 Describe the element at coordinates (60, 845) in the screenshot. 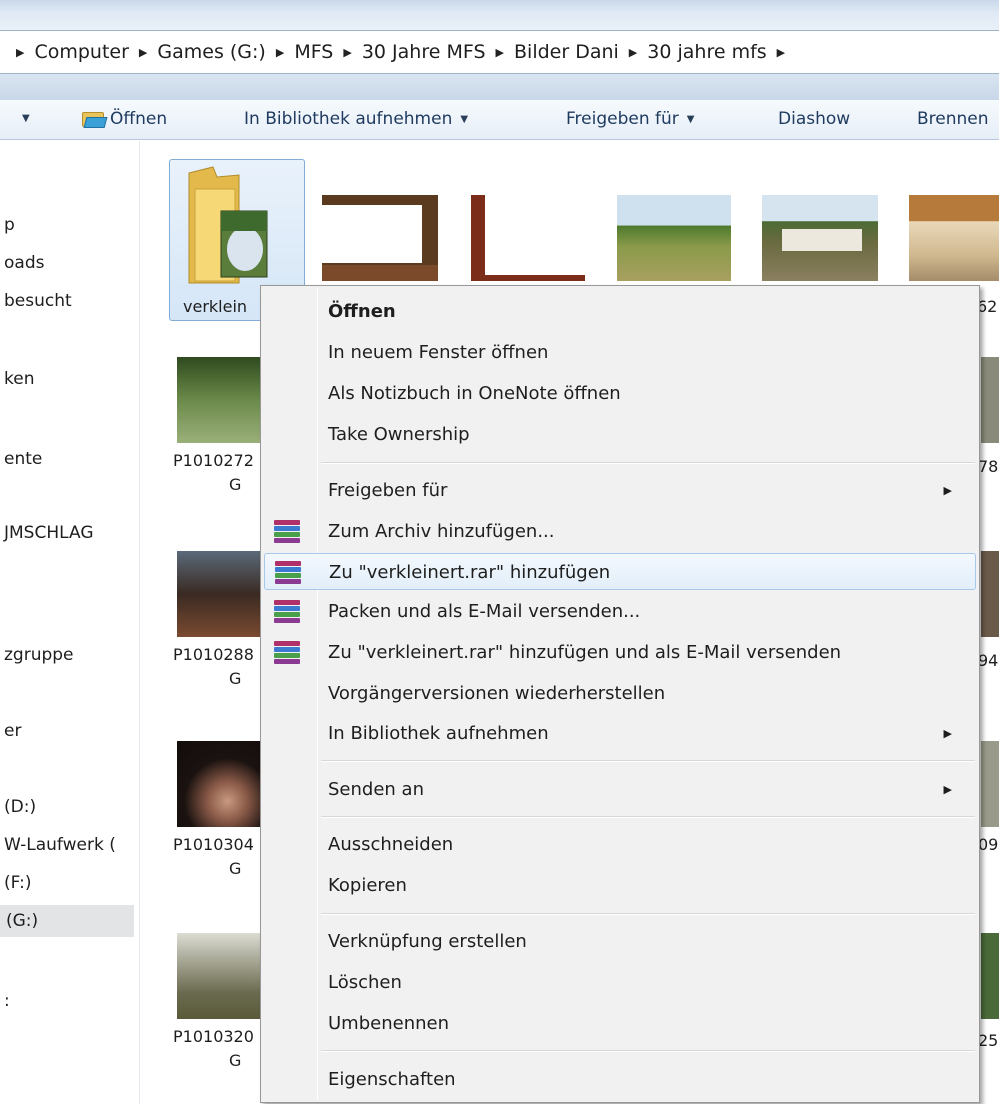

I see `nav-item-dvd-drive: W-Laufwerk (` at that location.